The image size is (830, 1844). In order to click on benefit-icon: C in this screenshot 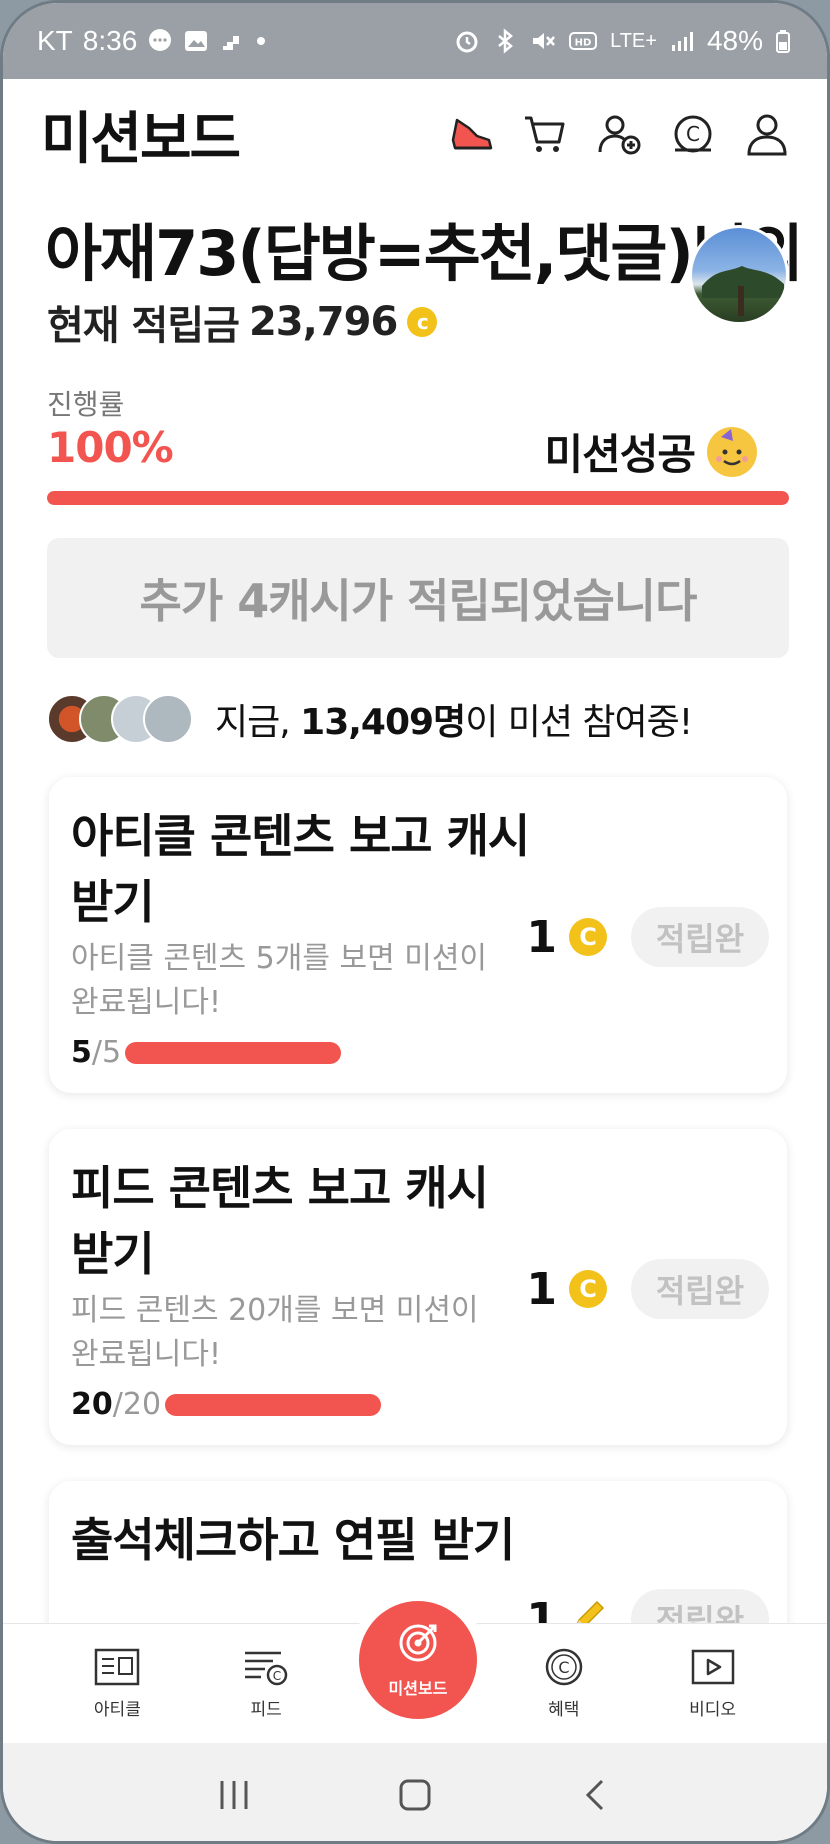, I will do `click(564, 1667)`.